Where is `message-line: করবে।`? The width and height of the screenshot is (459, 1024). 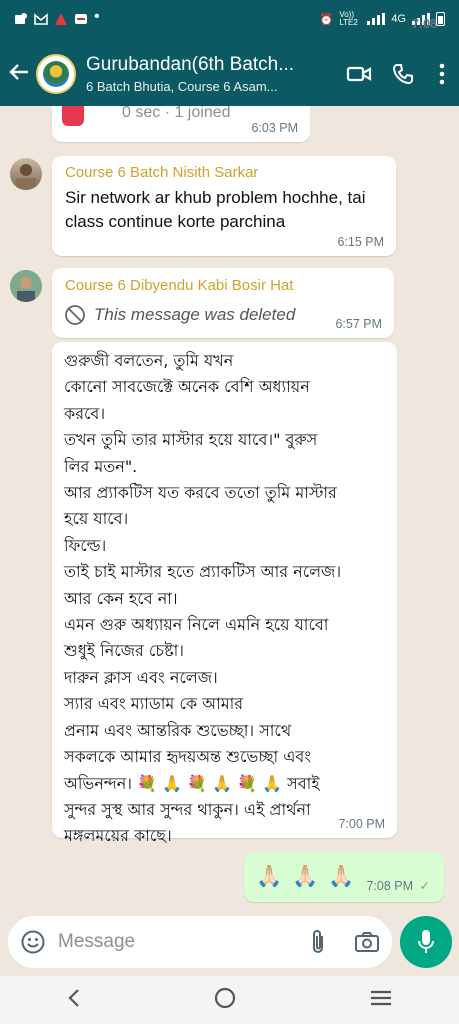 message-line: করবে। is located at coordinates (85, 413).